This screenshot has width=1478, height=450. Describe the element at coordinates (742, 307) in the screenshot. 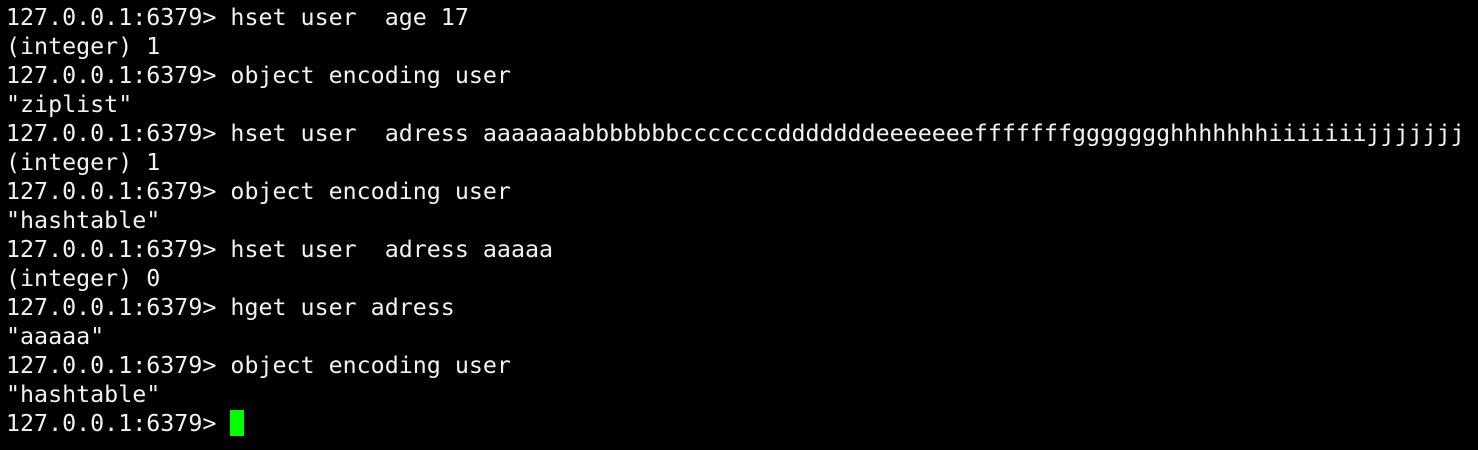

I see `terminal-command-line: 127.0.0.1:6379> hget user adress` at that location.